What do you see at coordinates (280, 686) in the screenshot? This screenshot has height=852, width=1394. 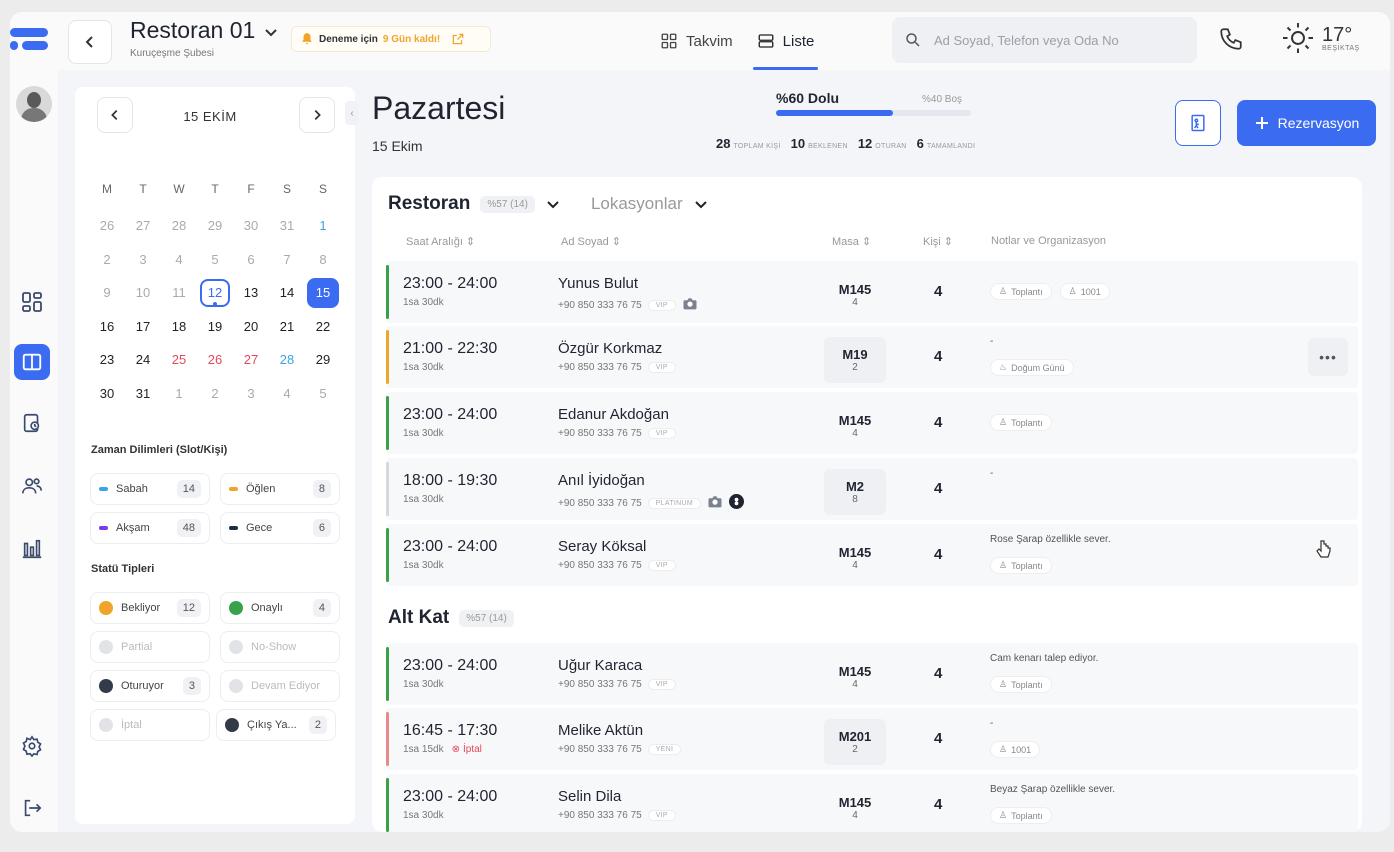 I see `status-chip: Devam Ediyor` at bounding box center [280, 686].